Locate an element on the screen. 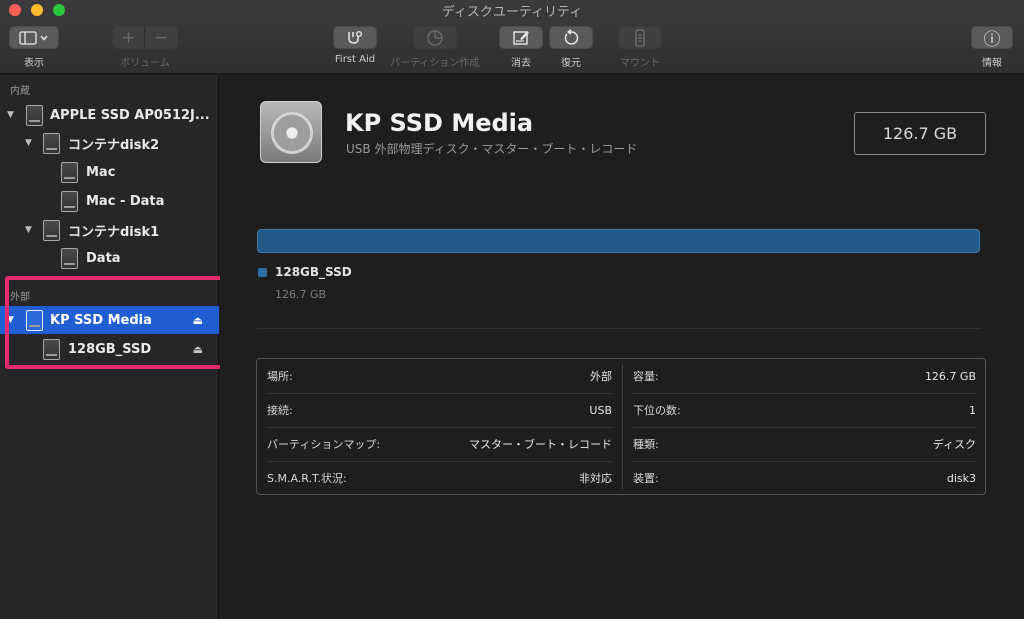 This screenshot has height=619, width=1024. sidebar-item-label: 128GB_SSD is located at coordinates (110, 349).